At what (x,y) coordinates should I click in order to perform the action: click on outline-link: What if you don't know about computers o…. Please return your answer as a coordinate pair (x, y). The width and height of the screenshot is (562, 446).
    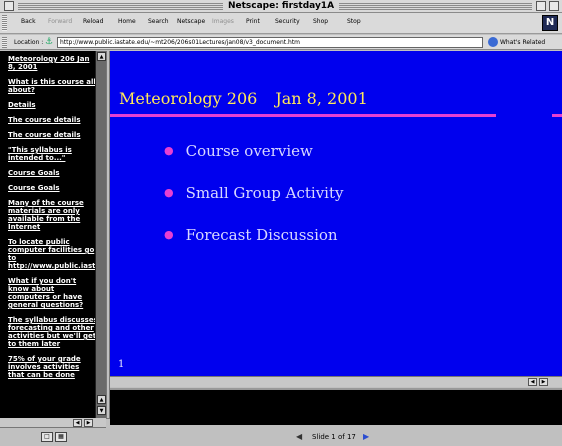
    Looking at the image, I should click on (51, 293).